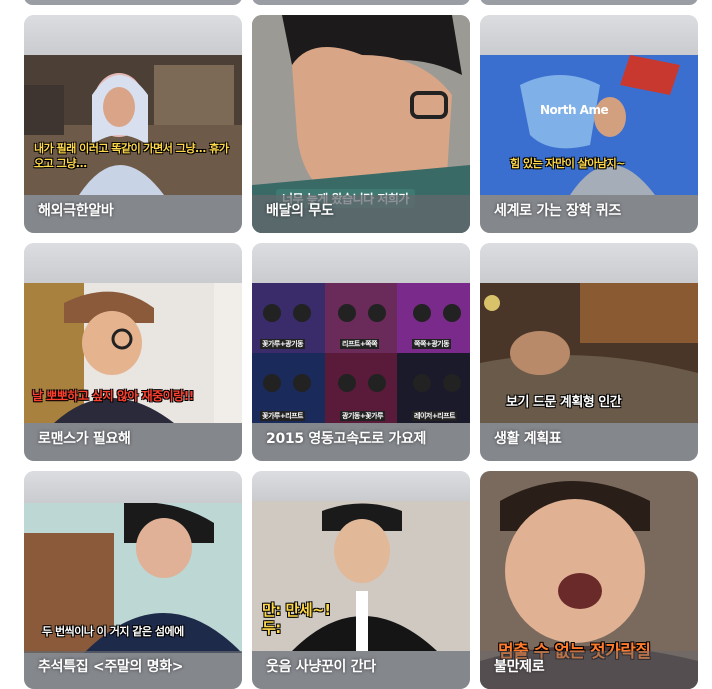 The image size is (712, 689). Describe the element at coordinates (84, 439) in the screenshot. I see `episode-title: 로맨스가 필요해` at that location.